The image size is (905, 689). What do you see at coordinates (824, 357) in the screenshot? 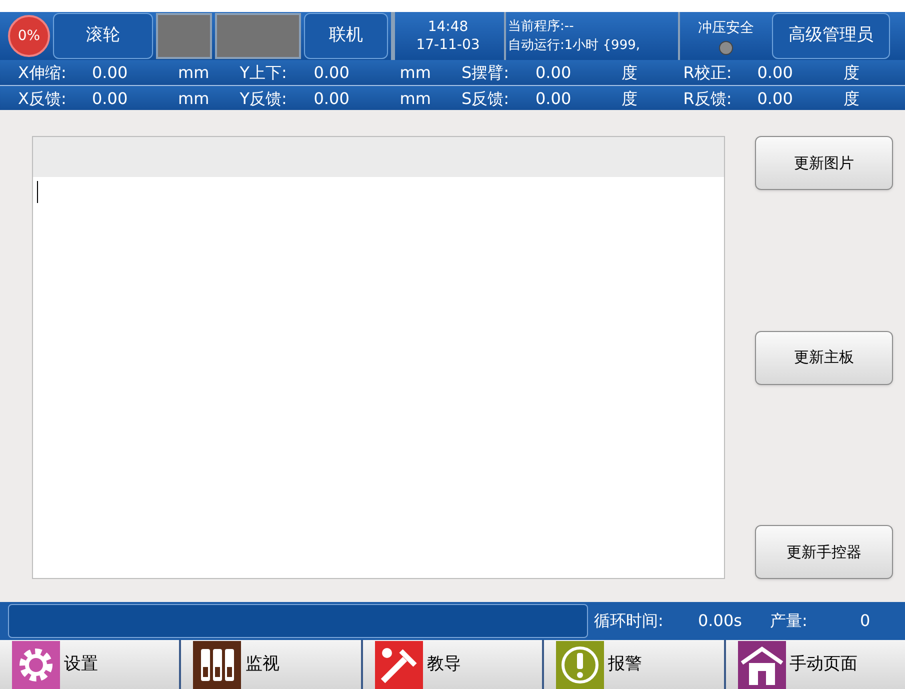
I see `update-button: 更新主板` at bounding box center [824, 357].